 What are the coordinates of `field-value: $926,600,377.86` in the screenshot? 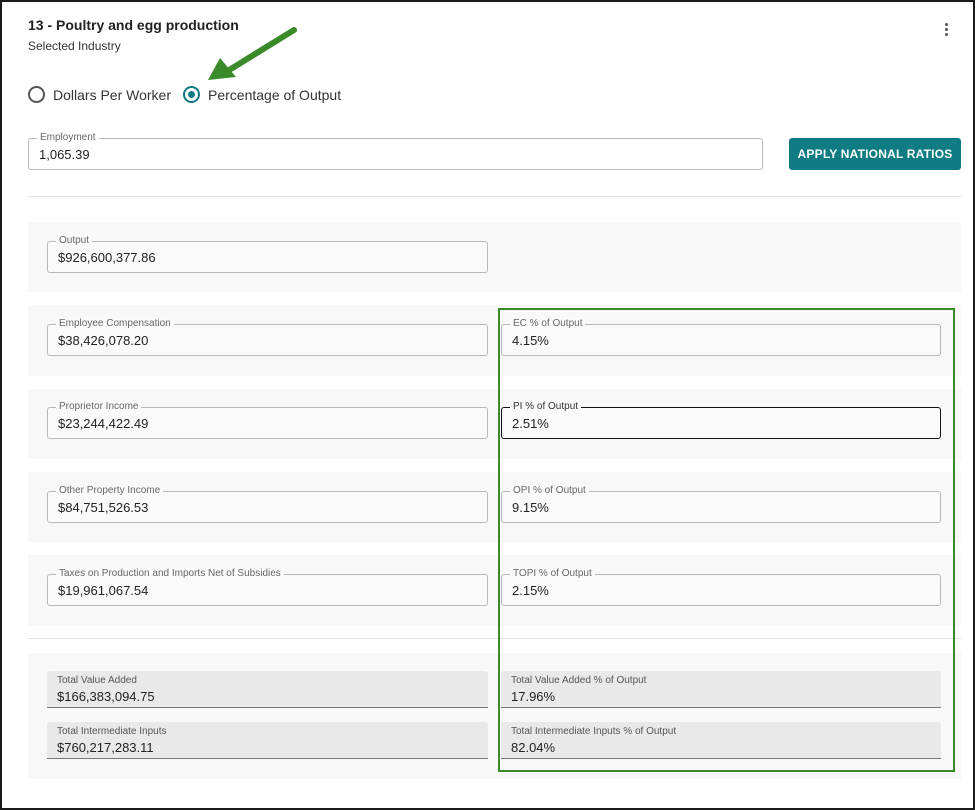 It's located at (107, 257).